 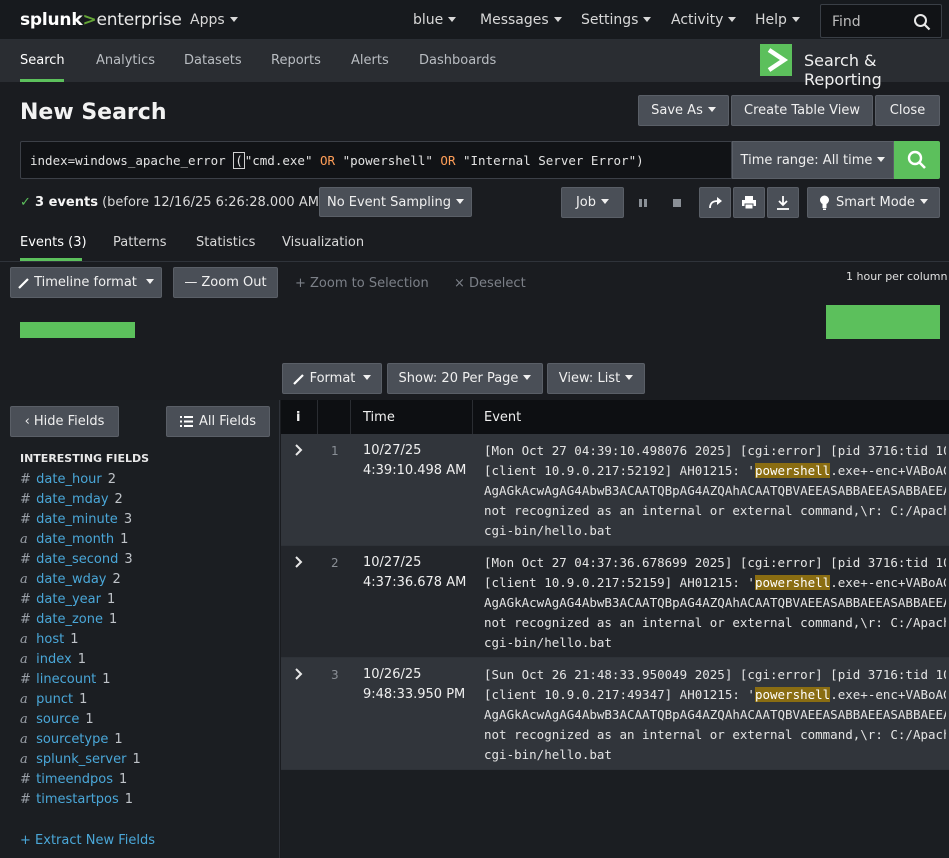 I want to click on help-menu: Help, so click(x=777, y=20).